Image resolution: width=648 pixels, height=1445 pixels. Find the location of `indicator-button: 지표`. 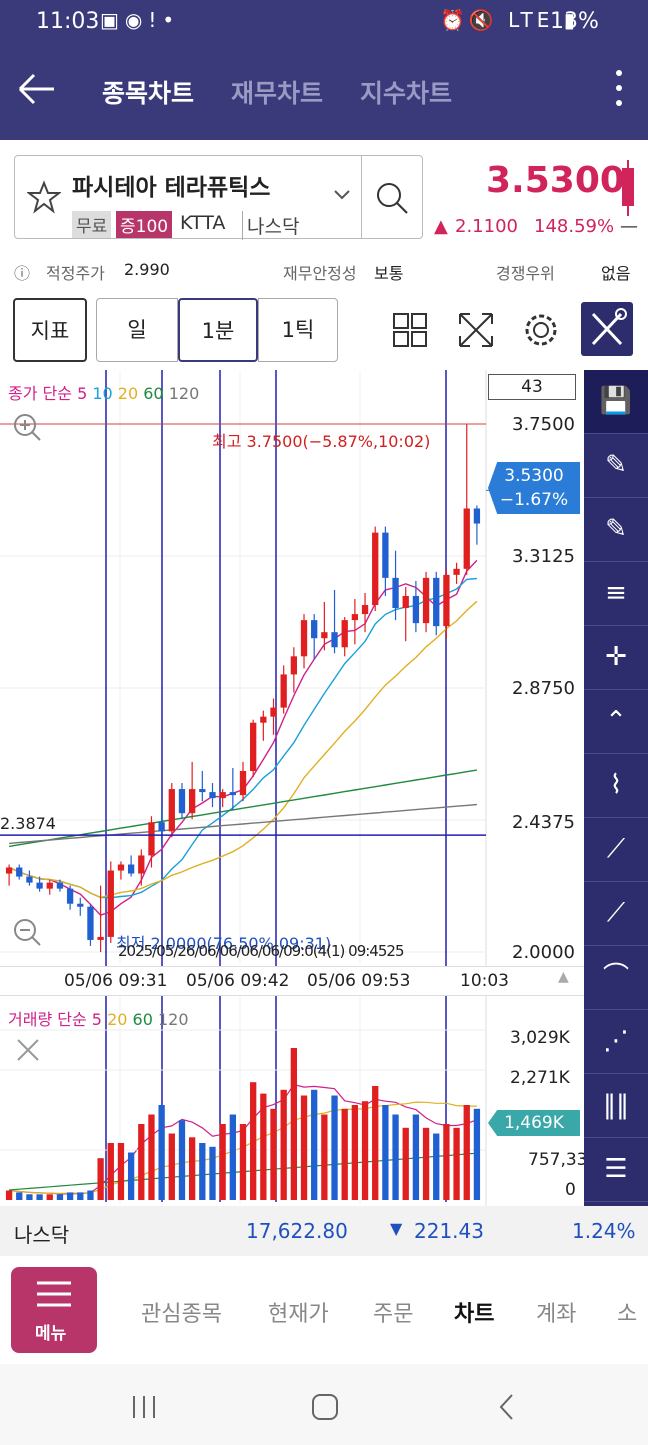

indicator-button: 지표 is located at coordinates (50, 330).